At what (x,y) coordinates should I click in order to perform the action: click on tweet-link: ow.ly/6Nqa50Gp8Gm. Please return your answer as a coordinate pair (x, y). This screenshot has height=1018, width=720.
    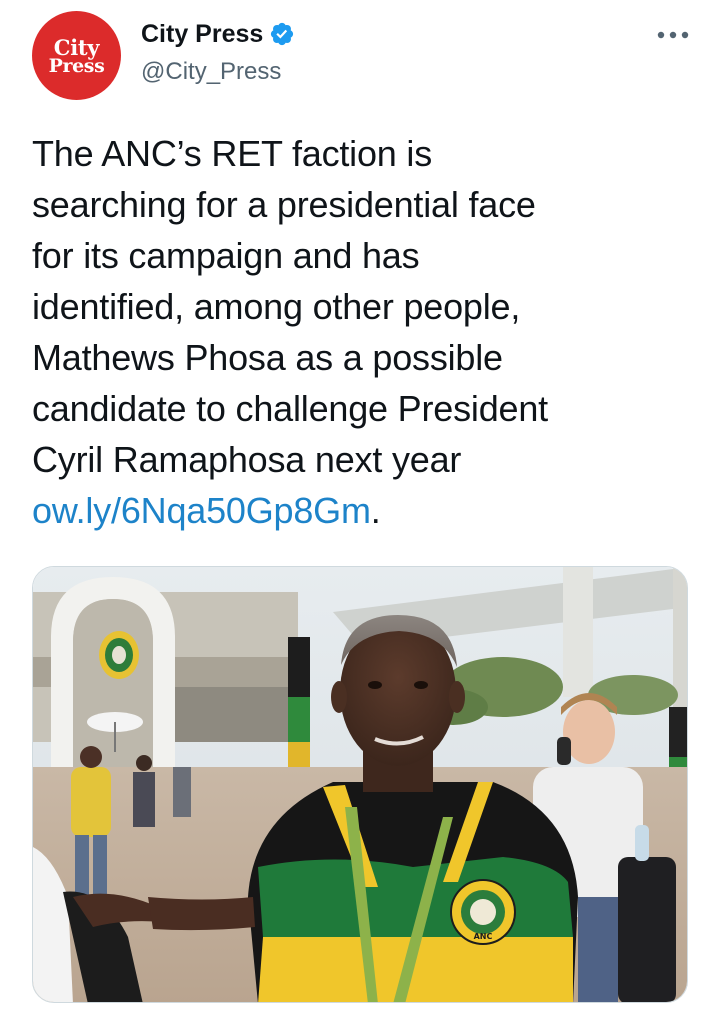
    Looking at the image, I should click on (201, 510).